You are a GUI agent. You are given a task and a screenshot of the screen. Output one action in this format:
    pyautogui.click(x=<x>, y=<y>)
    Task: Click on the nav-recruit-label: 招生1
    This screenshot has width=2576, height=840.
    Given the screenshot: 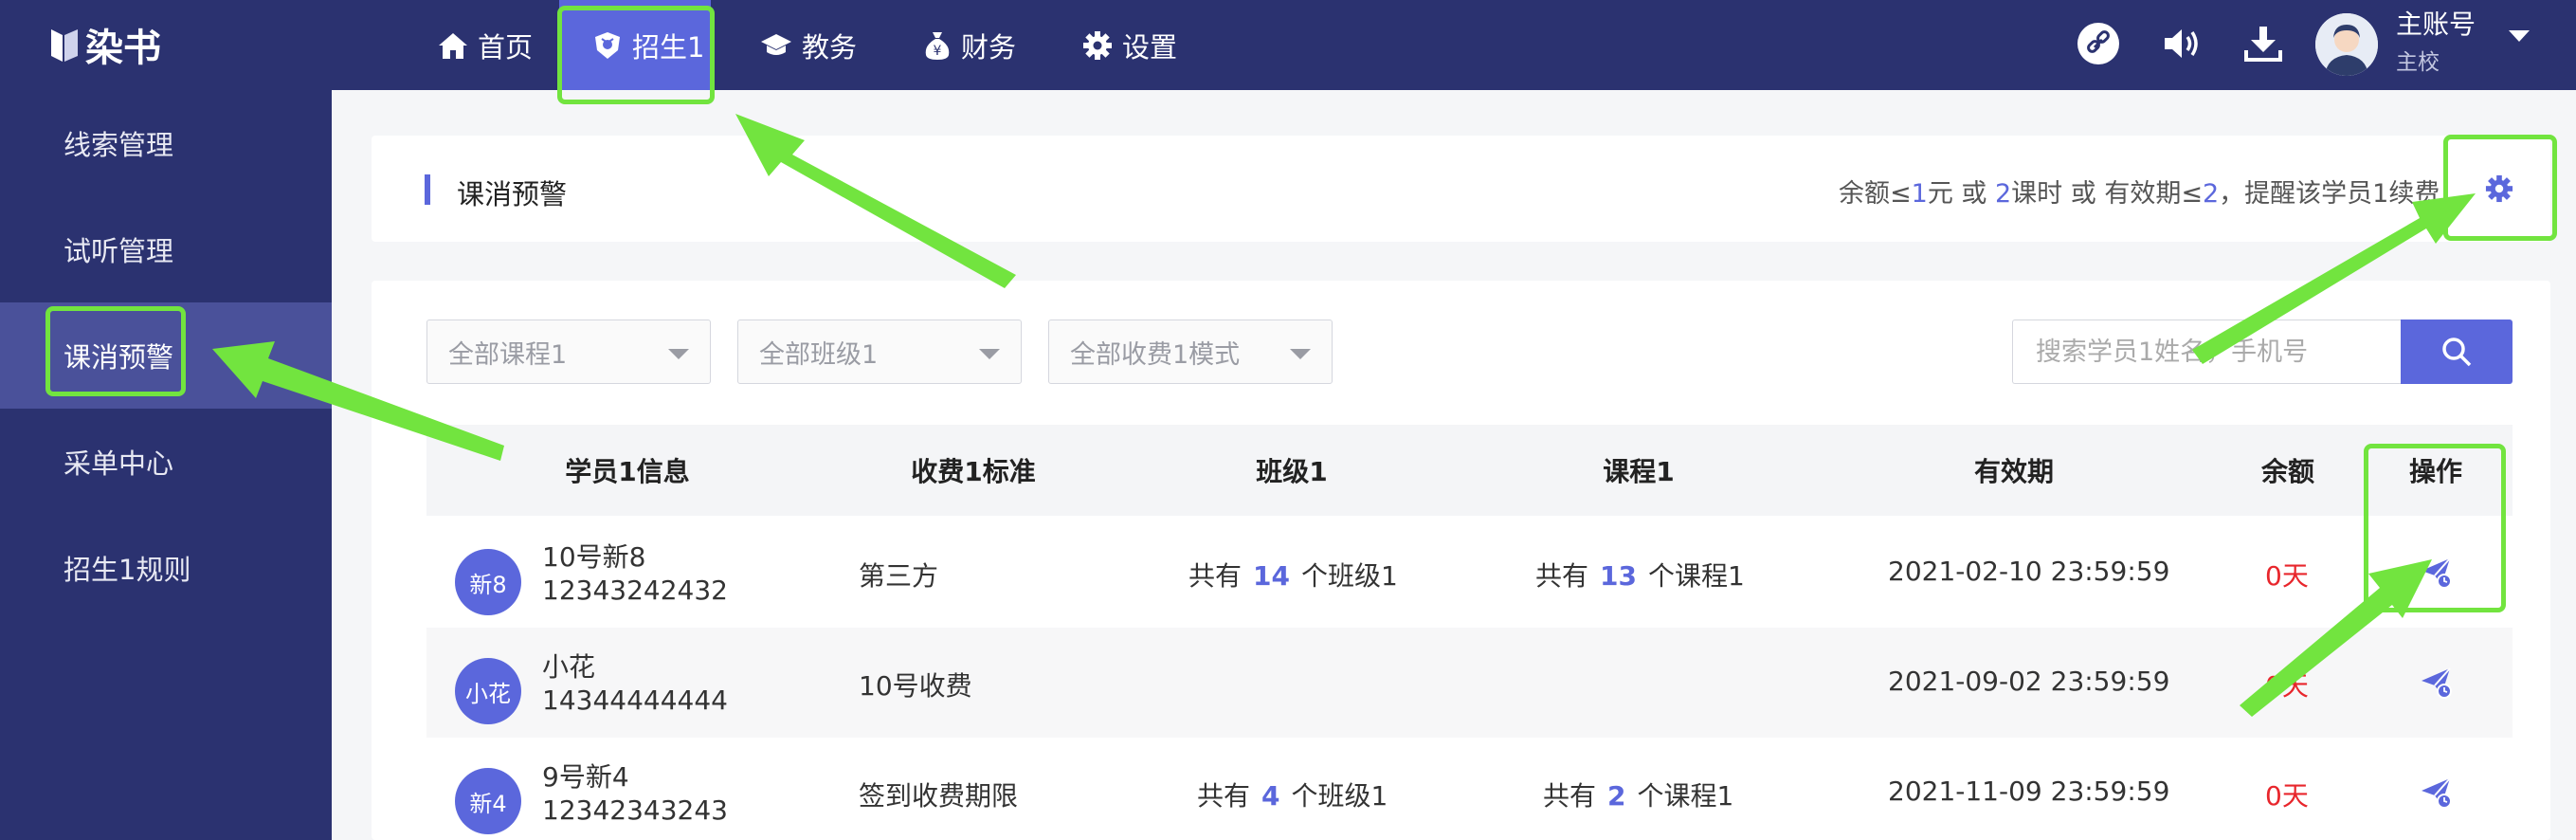 What is the action you would take?
    pyautogui.click(x=668, y=47)
    